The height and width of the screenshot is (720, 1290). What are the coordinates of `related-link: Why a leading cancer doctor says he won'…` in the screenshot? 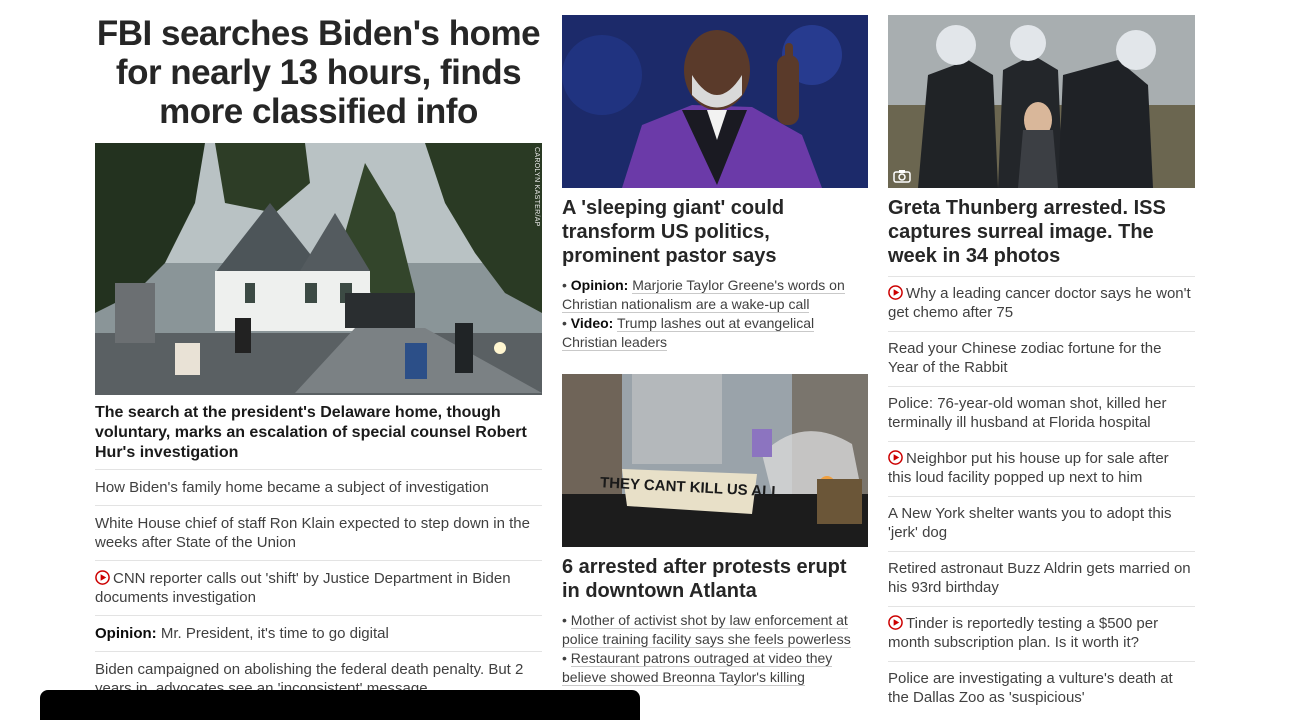 It's located at (1039, 303).